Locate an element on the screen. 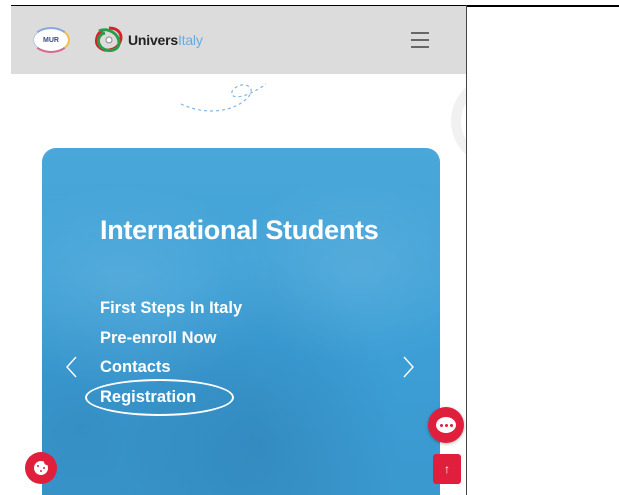  link-first-steps: First Steps In Italy is located at coordinates (171, 309).